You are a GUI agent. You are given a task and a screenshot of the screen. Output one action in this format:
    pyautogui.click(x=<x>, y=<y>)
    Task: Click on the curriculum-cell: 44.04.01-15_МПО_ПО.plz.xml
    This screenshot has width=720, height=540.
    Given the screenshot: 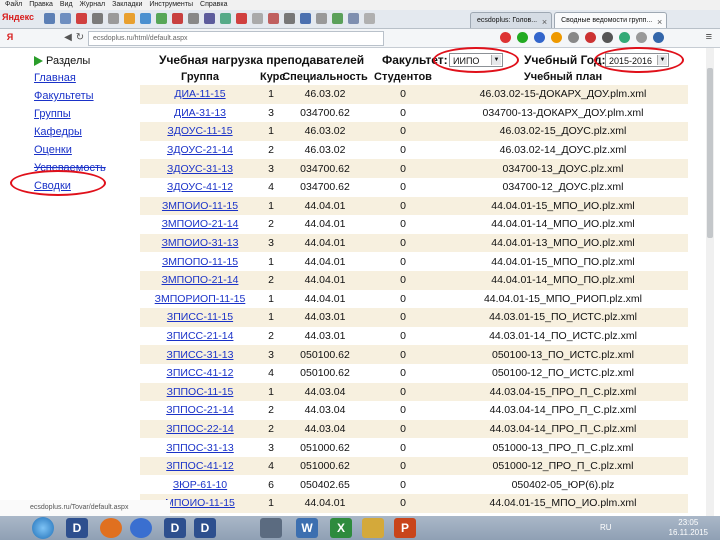 What is the action you would take?
    pyautogui.click(x=563, y=261)
    